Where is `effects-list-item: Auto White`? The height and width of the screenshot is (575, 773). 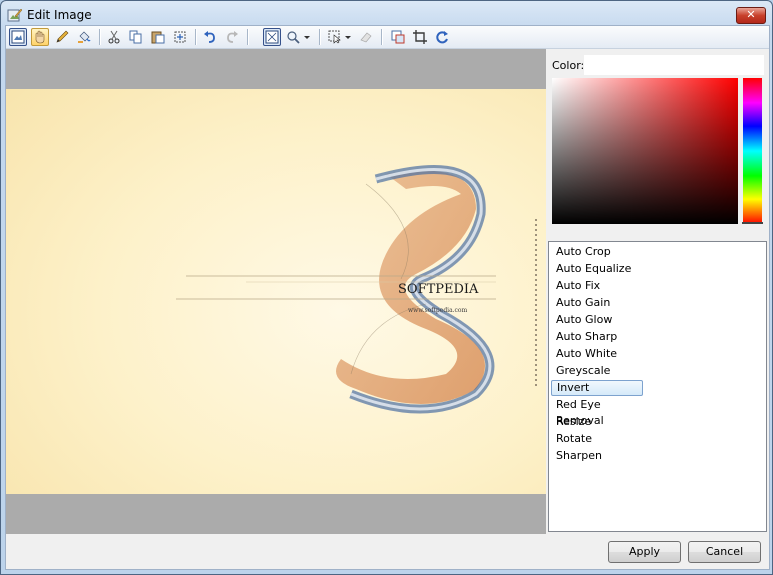
effects-list-item: Auto White is located at coordinates (596, 354).